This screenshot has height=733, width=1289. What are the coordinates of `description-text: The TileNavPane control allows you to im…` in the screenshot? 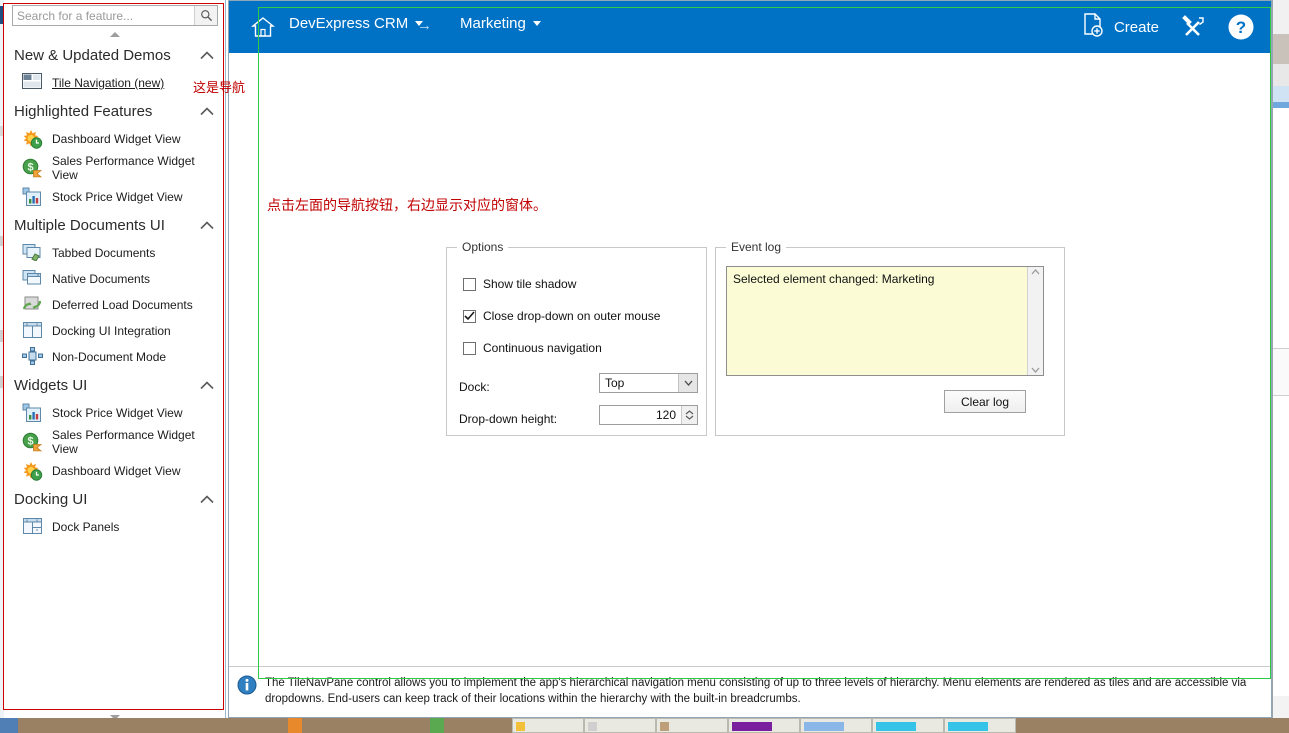 It's located at (756, 691).